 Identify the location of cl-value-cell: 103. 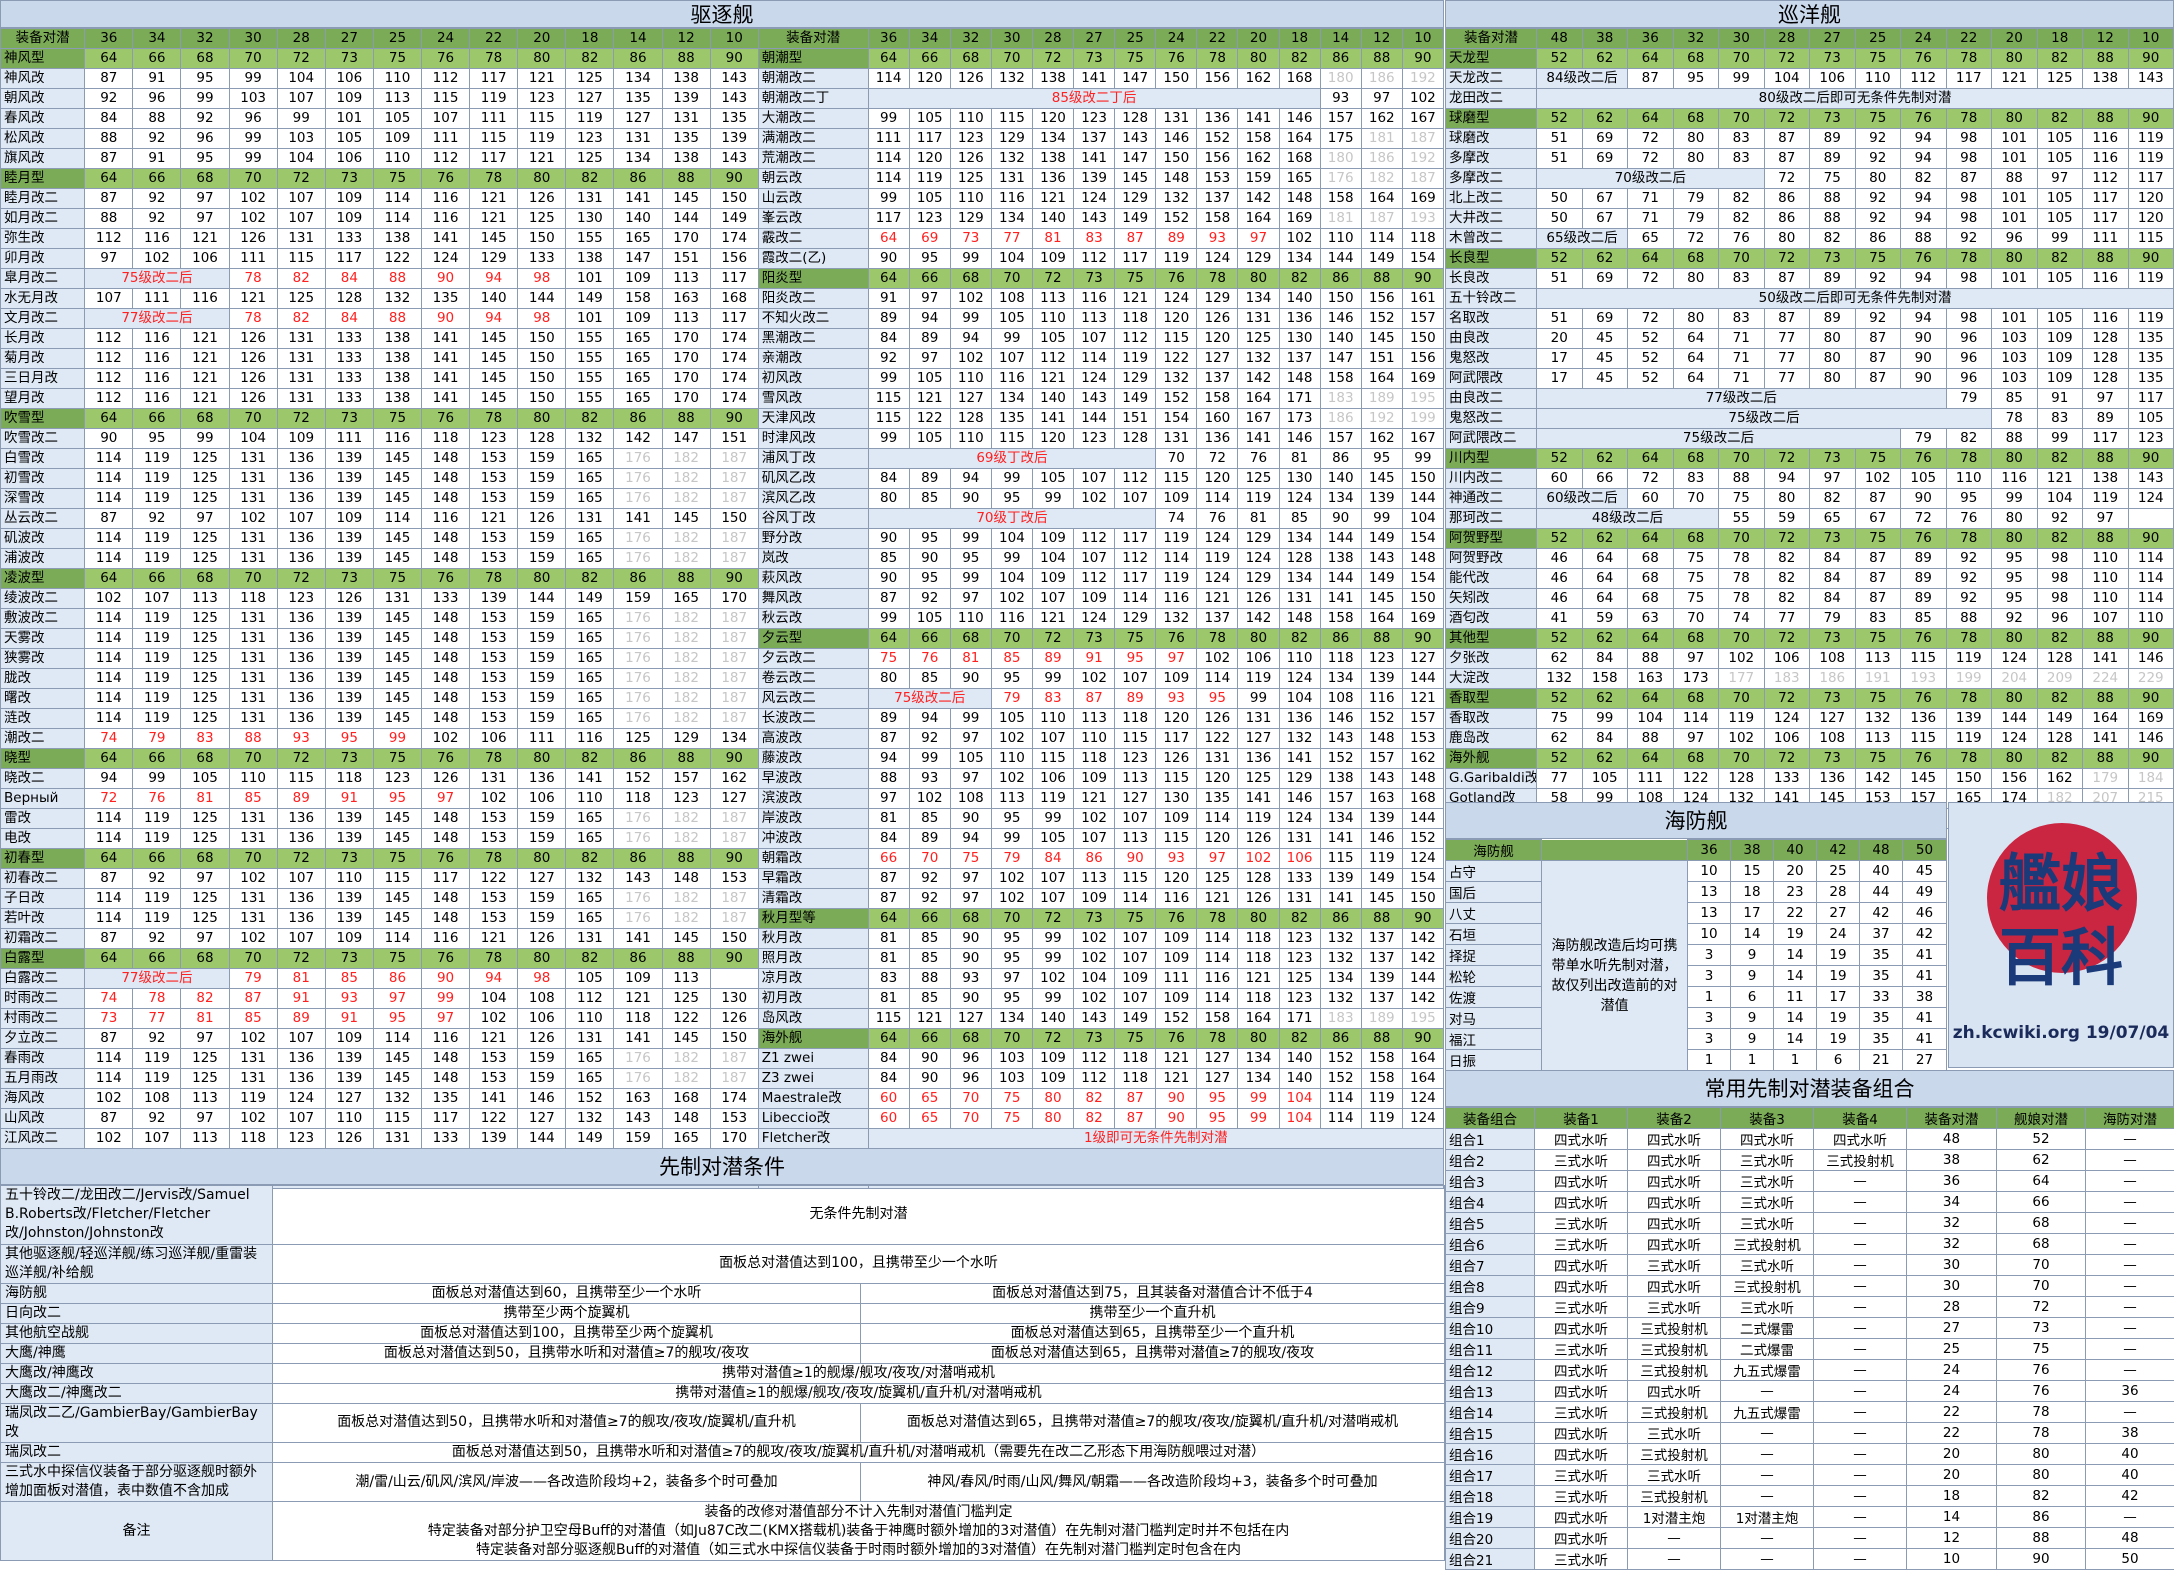
(2015, 339).